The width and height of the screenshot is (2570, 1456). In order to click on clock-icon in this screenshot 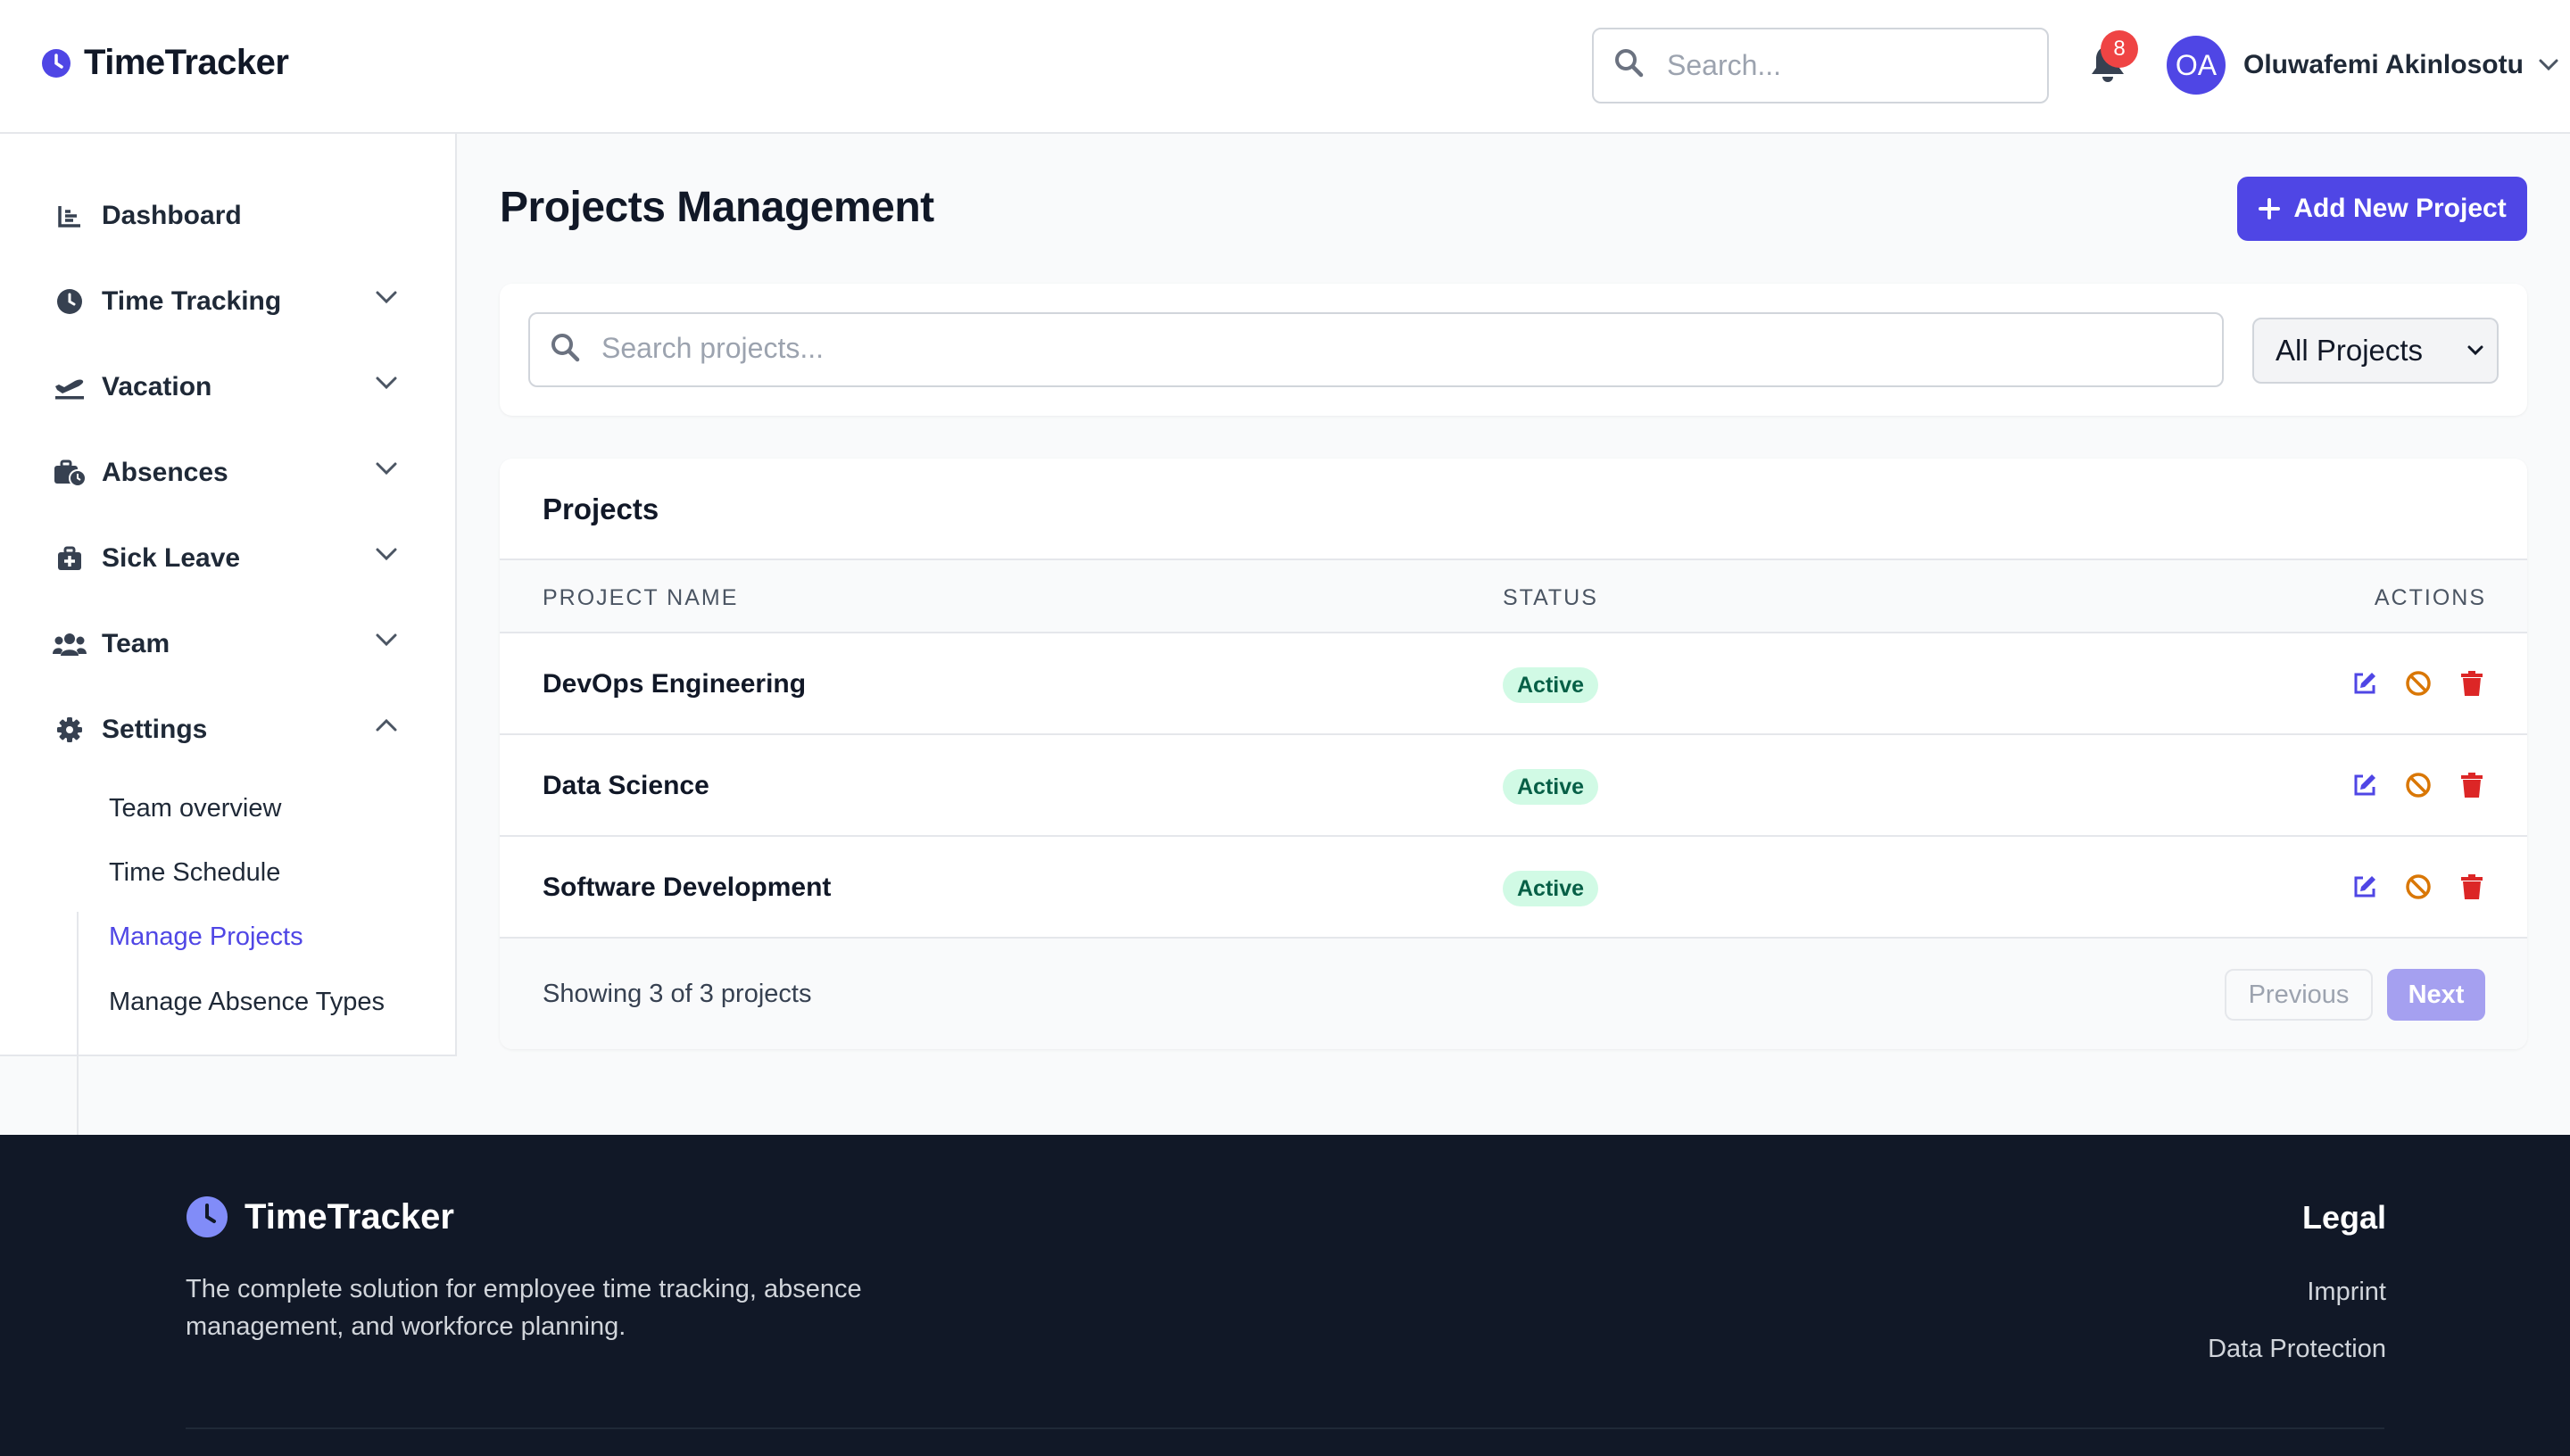, I will do `click(70, 301)`.